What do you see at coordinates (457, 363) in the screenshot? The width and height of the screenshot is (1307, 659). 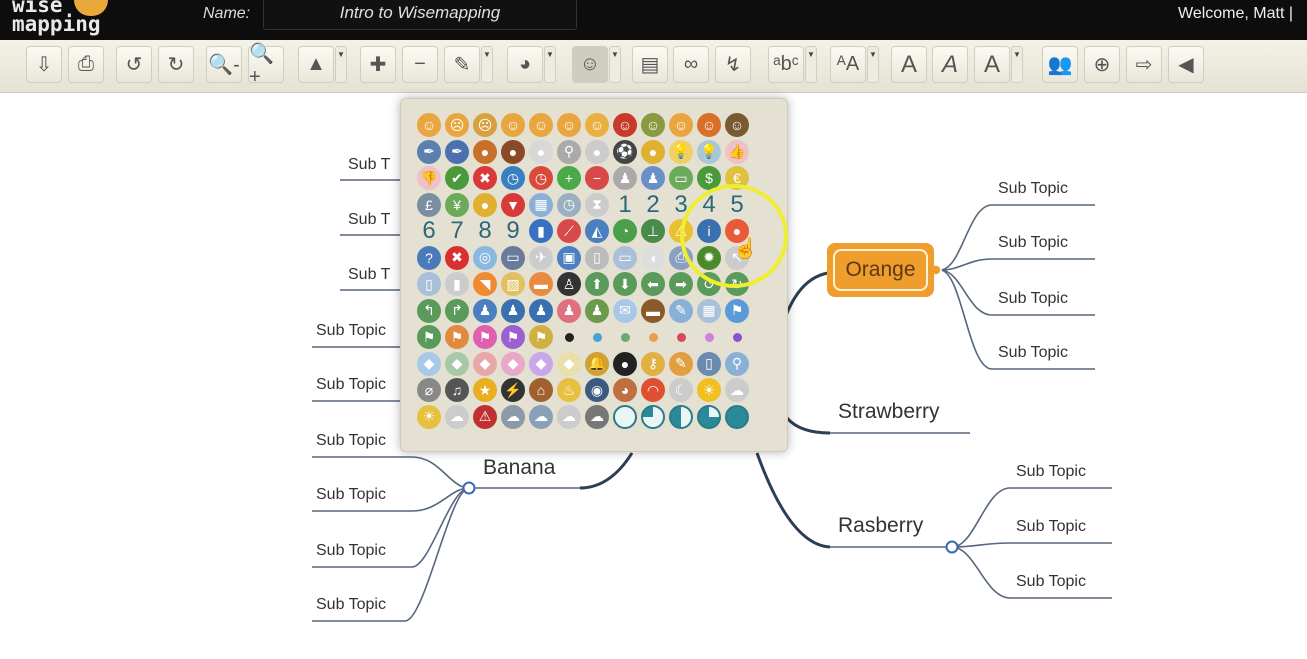 I see `tag-green-icon: ◆` at bounding box center [457, 363].